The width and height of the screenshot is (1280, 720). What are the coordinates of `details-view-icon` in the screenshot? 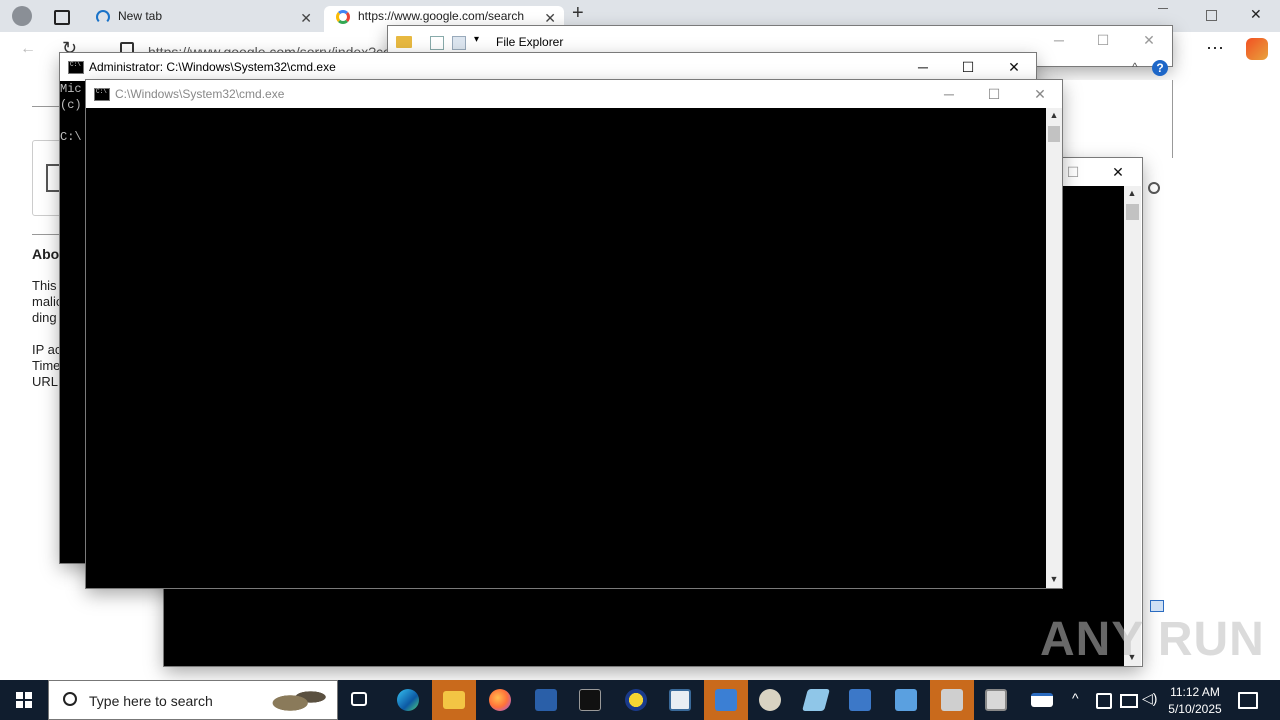 It's located at (1157, 606).